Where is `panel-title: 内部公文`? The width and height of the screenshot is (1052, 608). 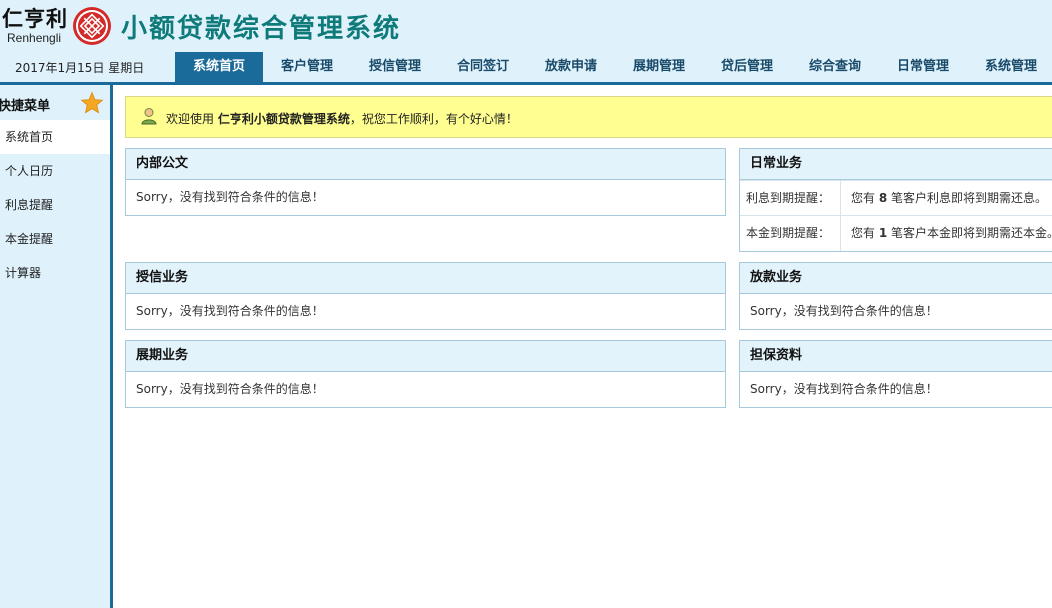 panel-title: 内部公文 is located at coordinates (425, 164).